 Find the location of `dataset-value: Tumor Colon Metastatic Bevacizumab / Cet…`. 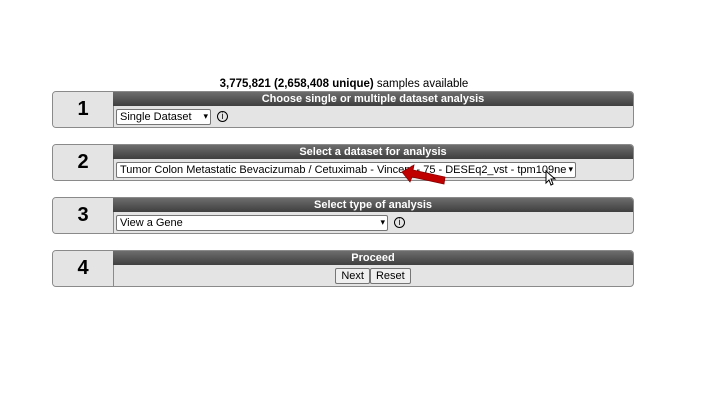

dataset-value: Tumor Colon Metastatic Bevacizumab / Cet… is located at coordinates (343, 169).